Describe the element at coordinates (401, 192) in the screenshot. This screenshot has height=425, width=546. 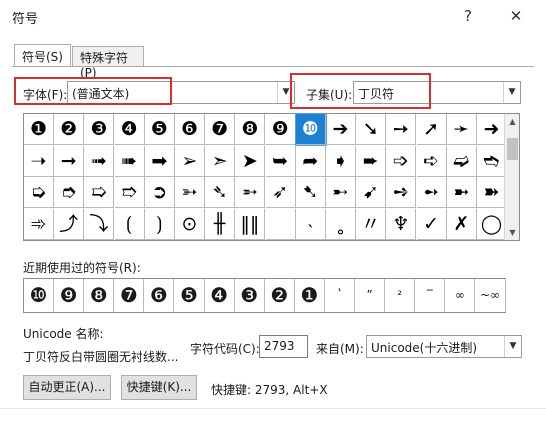
I see `symbol-cell: ➺` at that location.